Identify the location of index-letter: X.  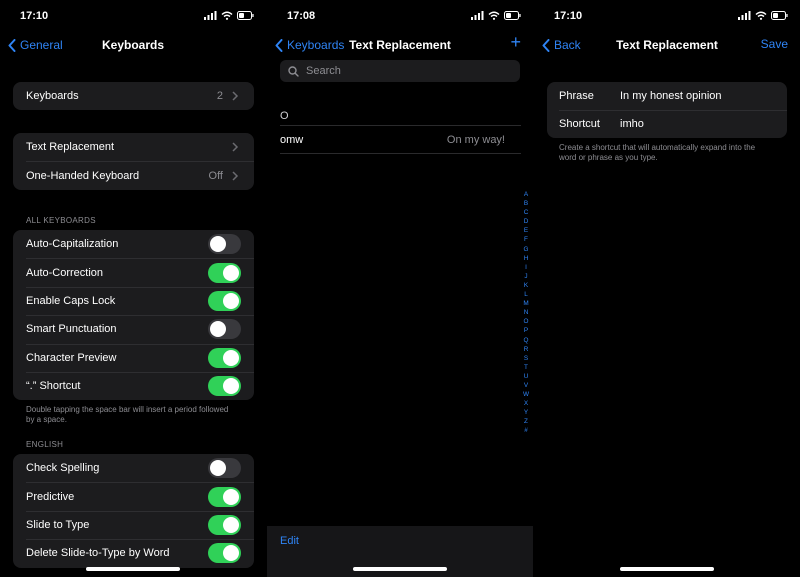
(526, 403).